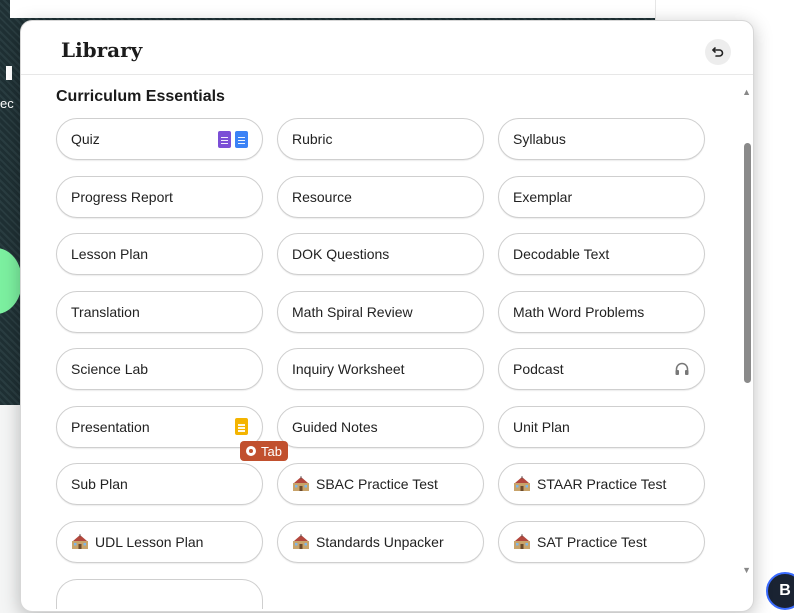  What do you see at coordinates (561, 254) in the screenshot?
I see `template-item-label: Decodable Text` at bounding box center [561, 254].